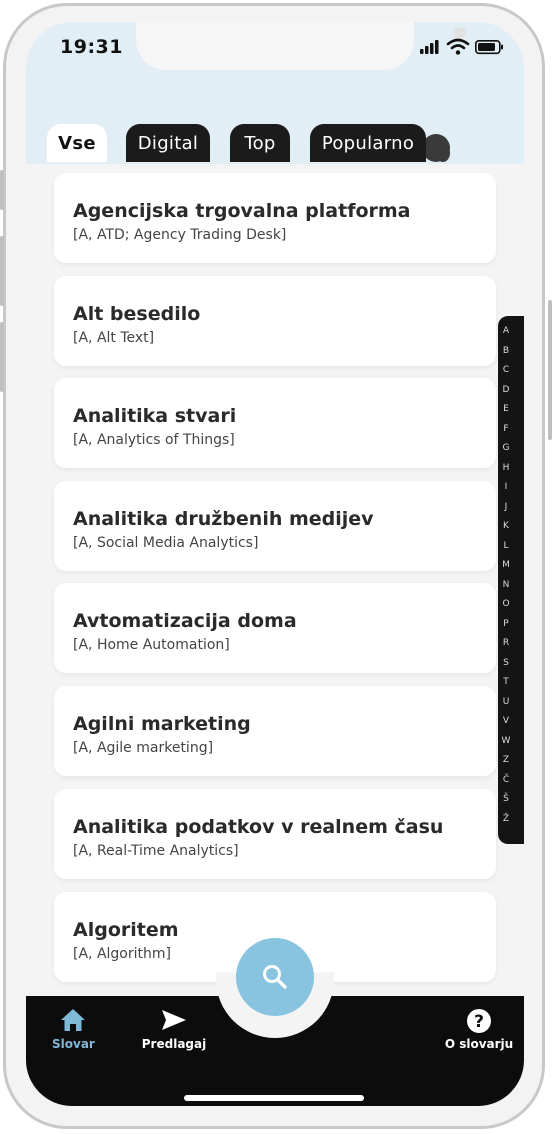 The width and height of the screenshot is (552, 1134). I want to click on entry-title: Agencijska trgovalna platforma, so click(242, 211).